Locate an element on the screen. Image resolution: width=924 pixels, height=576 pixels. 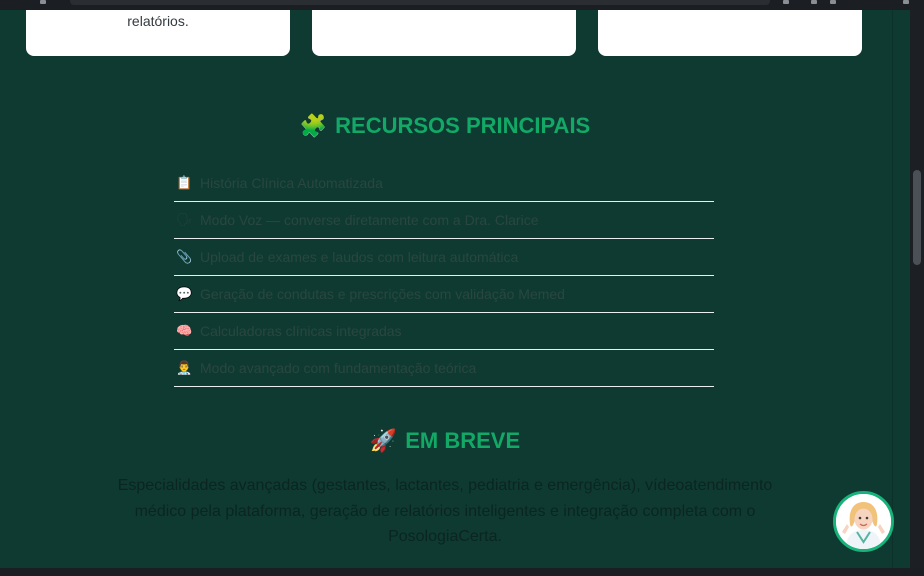
feature-text: Modo avançado com fundamentação teórica is located at coordinates (338, 368).